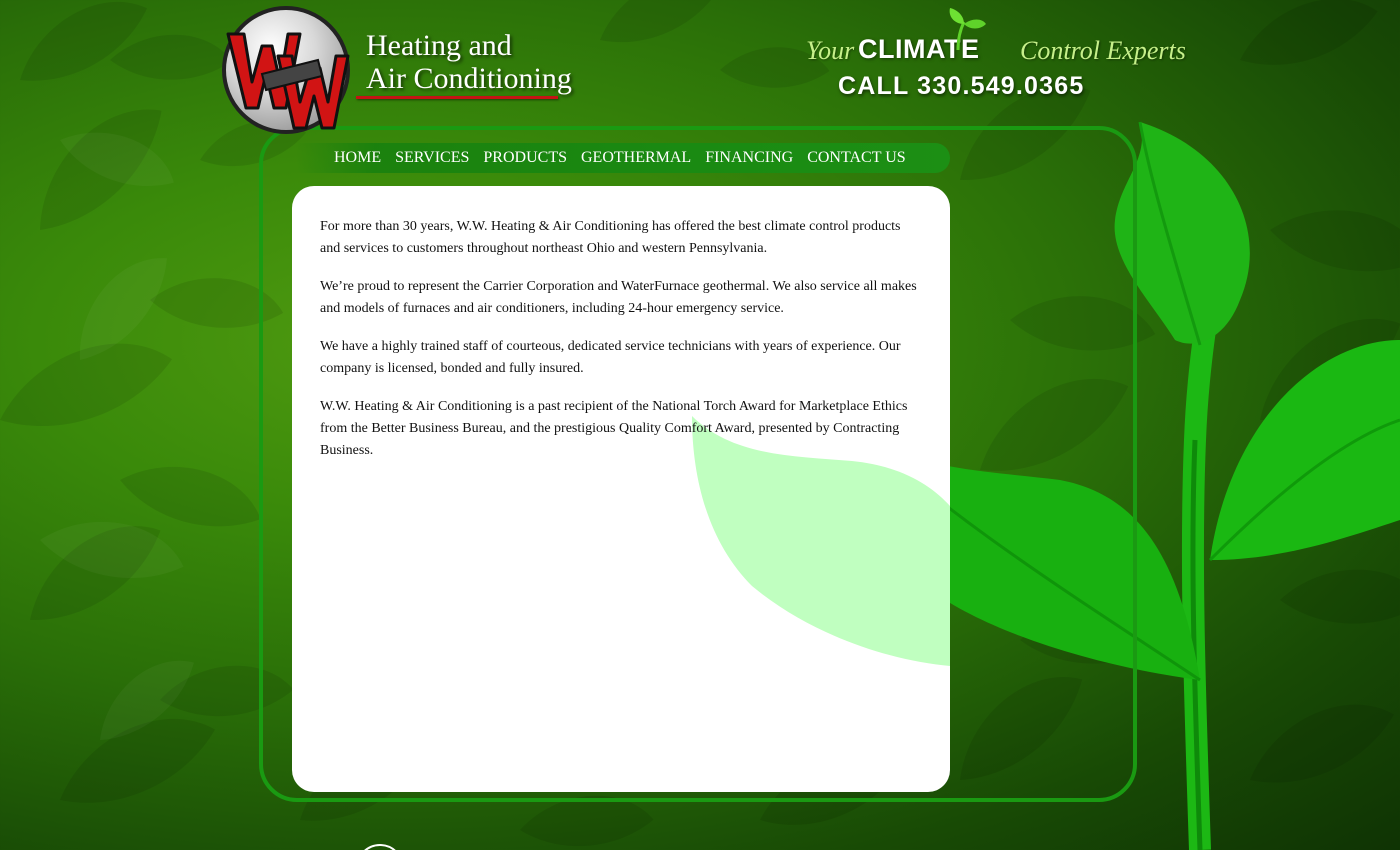 The image size is (1400, 850). I want to click on sprout-icon, so click(967, 29).